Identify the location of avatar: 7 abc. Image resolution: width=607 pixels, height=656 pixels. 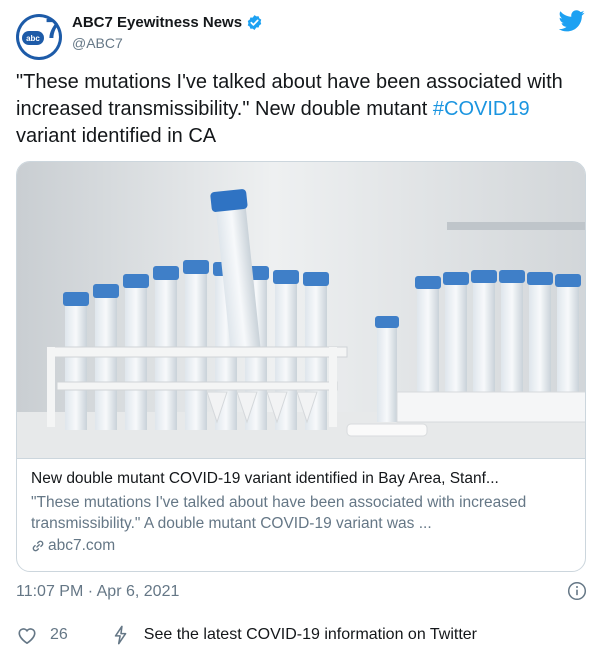
(39, 37).